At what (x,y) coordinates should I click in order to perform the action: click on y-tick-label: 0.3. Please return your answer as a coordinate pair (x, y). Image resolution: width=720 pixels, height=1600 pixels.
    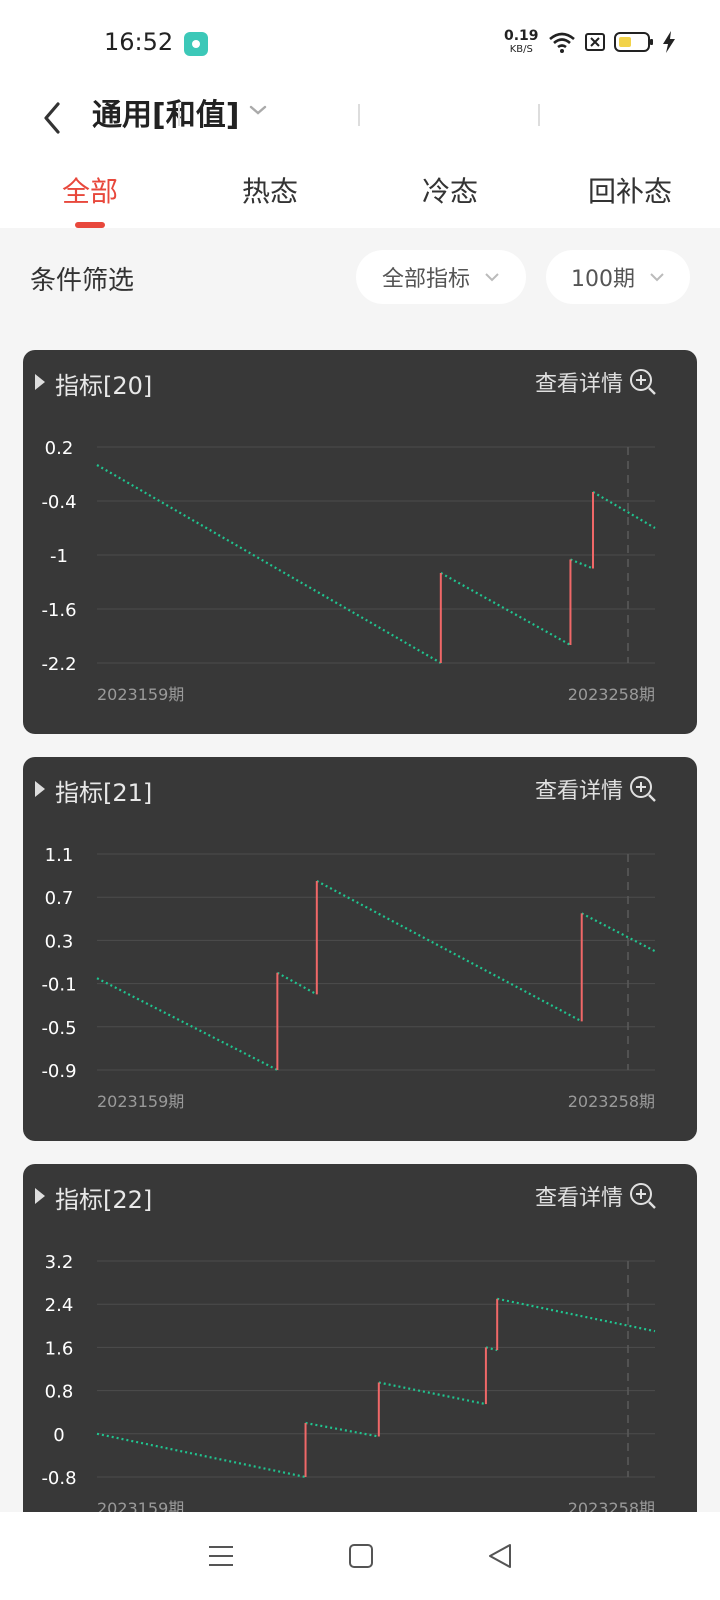
    Looking at the image, I should click on (59, 941).